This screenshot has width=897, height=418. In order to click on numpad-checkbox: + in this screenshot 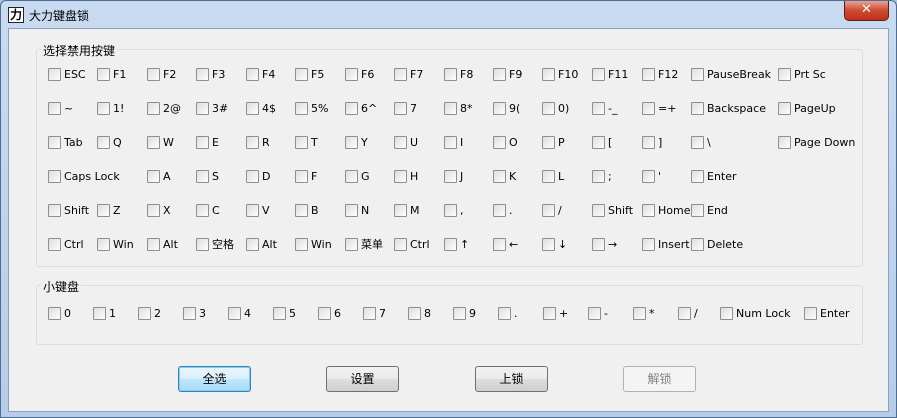, I will do `click(555, 313)`.